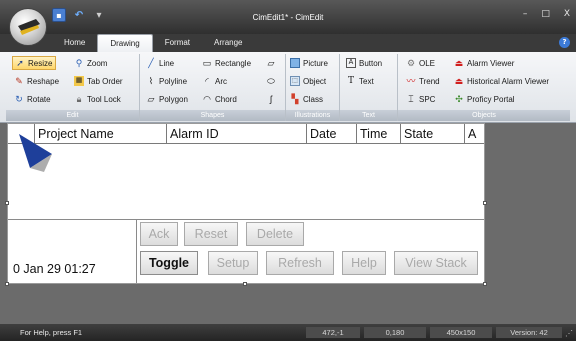 The height and width of the screenshot is (341, 576). I want to click on column-date: Date, so click(331, 134).